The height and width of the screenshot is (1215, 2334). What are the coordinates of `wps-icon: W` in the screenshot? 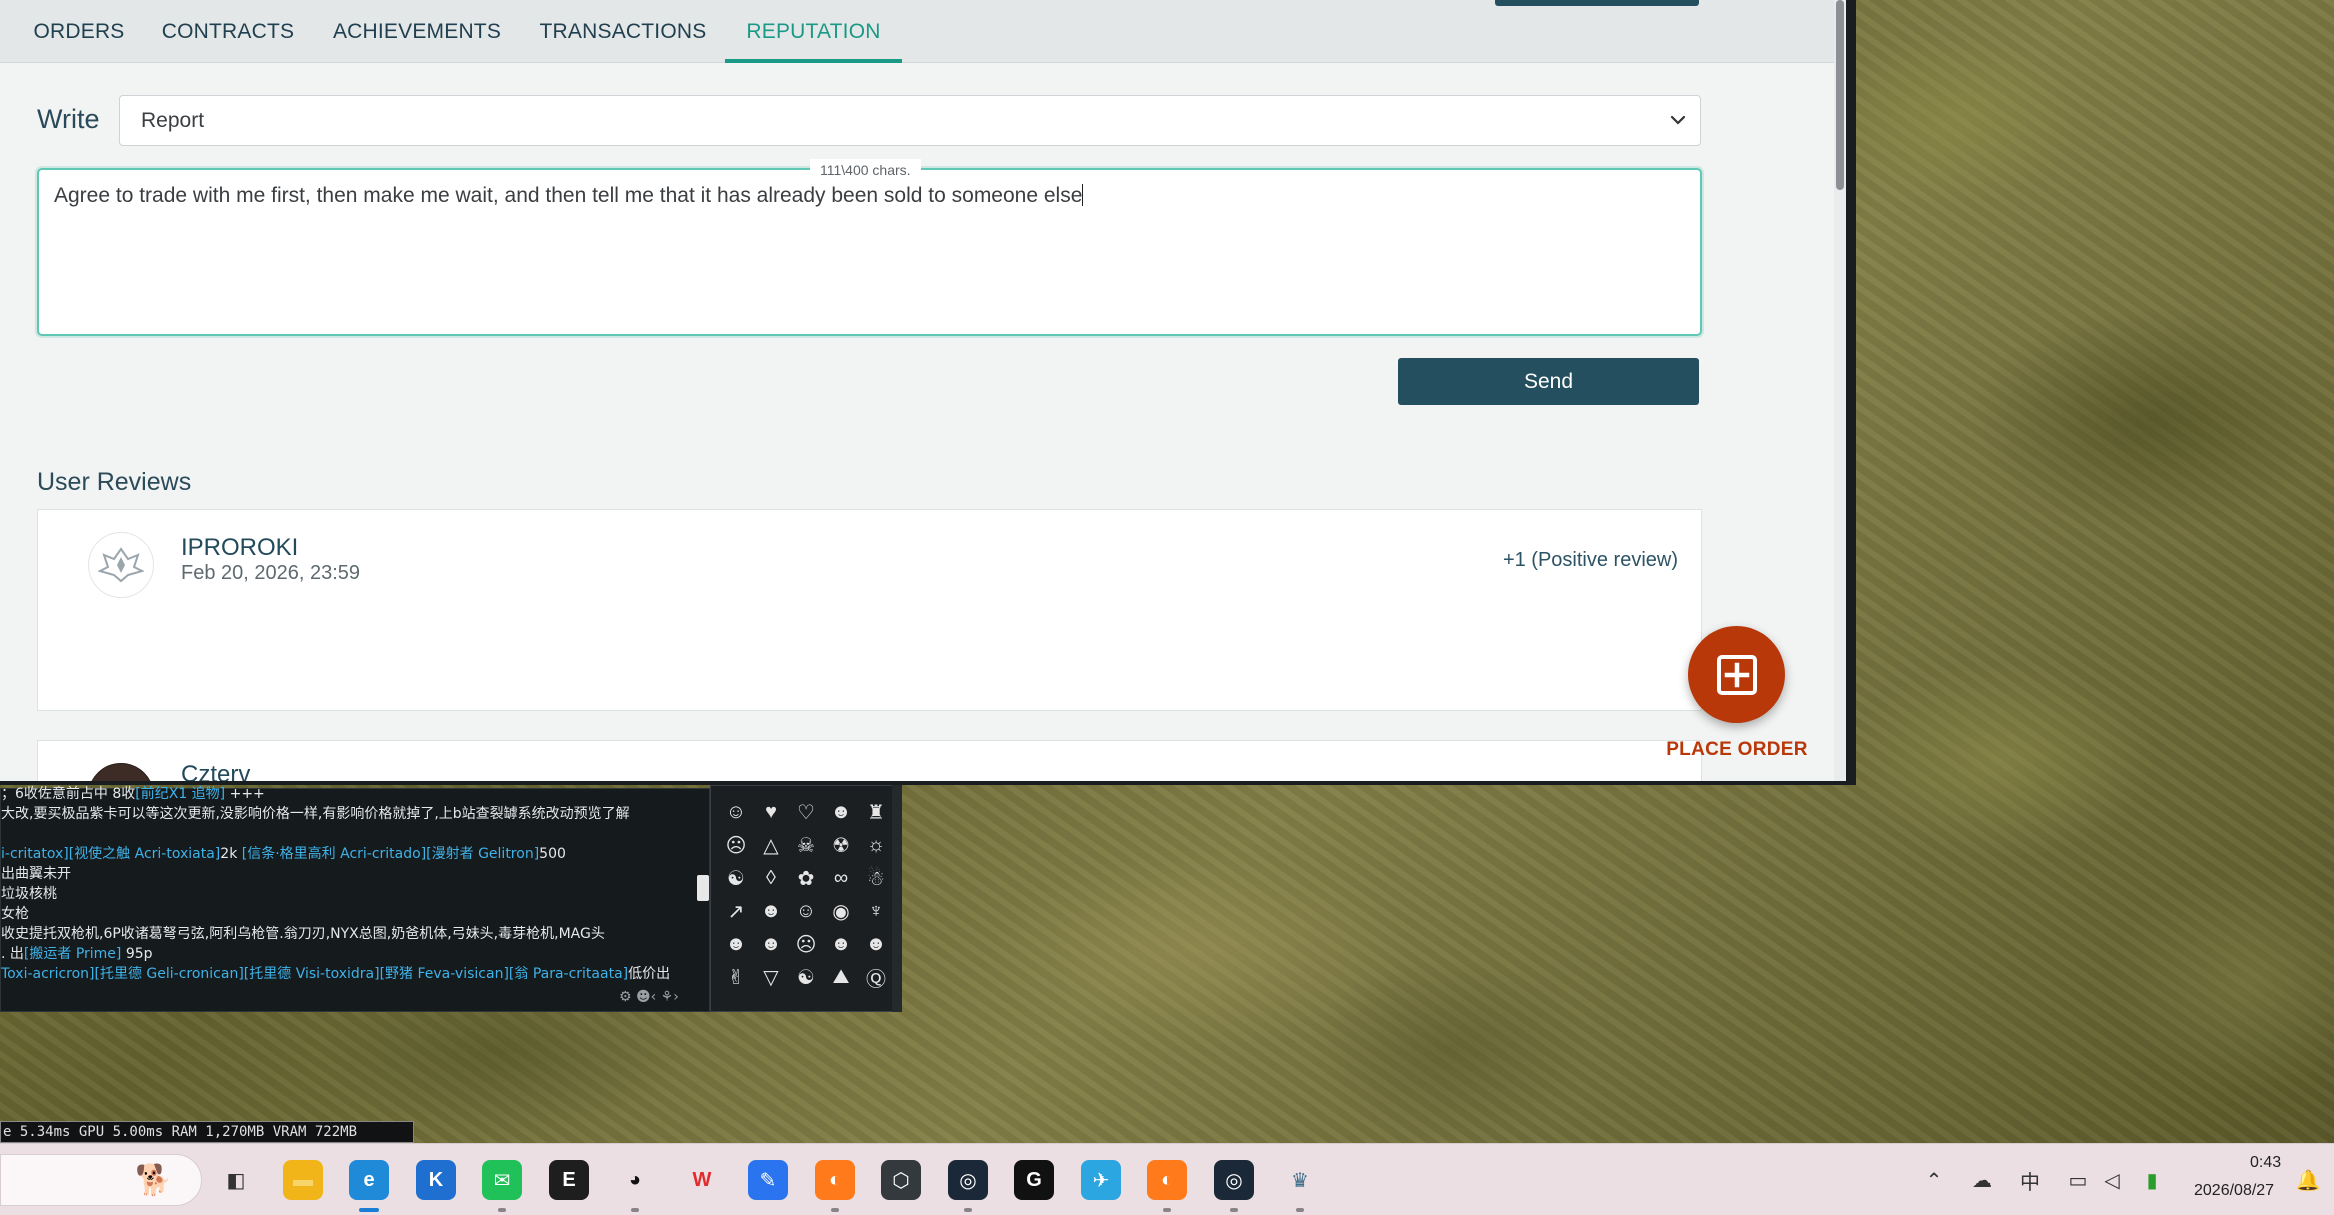 It's located at (702, 1180).